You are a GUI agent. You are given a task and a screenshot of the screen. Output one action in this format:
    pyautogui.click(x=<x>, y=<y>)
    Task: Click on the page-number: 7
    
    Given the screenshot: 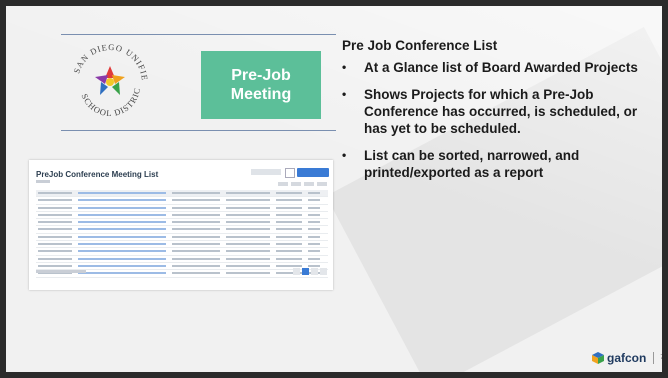 What is the action you would take?
    pyautogui.click(x=661, y=358)
    